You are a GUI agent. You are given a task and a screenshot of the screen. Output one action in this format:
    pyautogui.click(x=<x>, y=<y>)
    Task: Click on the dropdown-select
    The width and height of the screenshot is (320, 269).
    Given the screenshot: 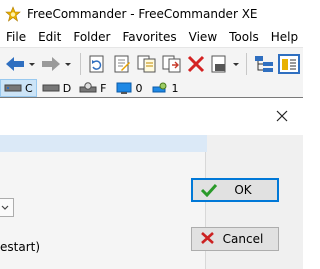 What is the action you would take?
    pyautogui.click(x=7, y=207)
    